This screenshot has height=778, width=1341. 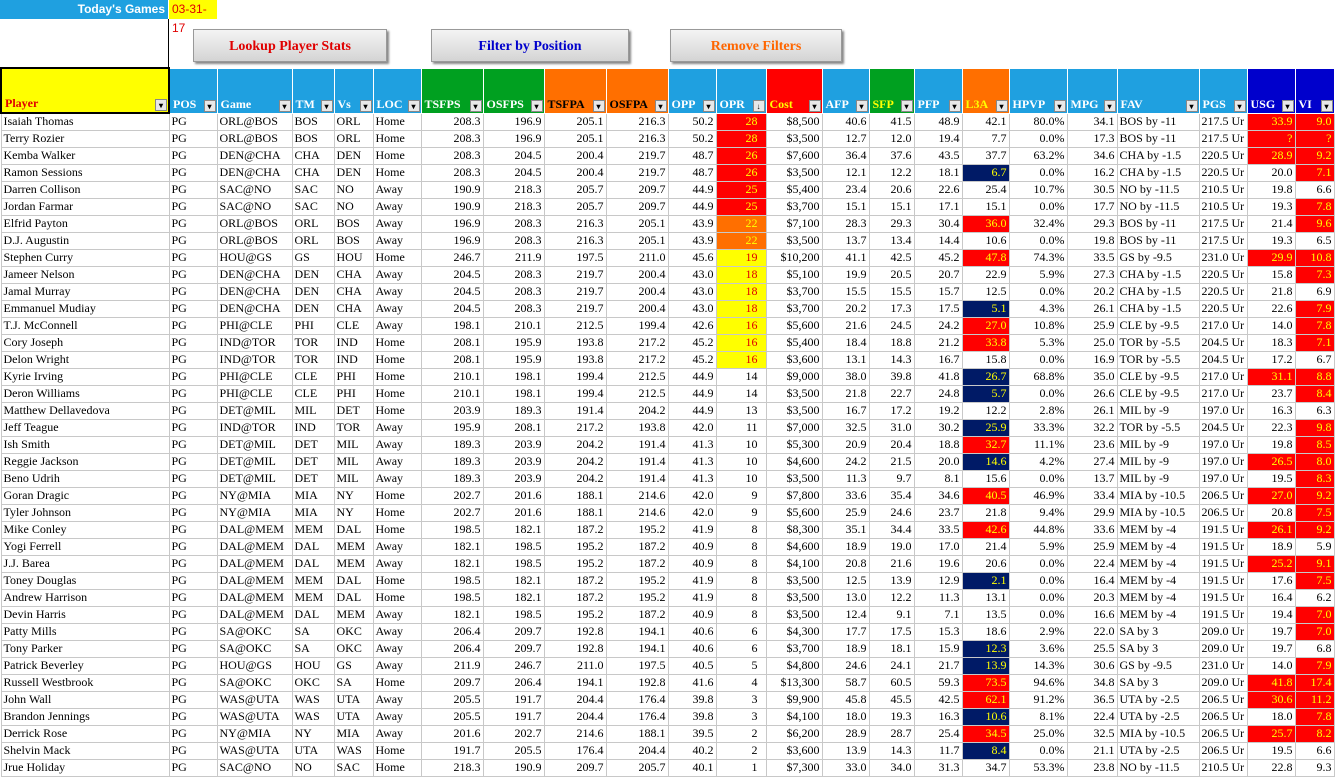 I want to click on cell-usg: 19.3, so click(x=1271, y=240).